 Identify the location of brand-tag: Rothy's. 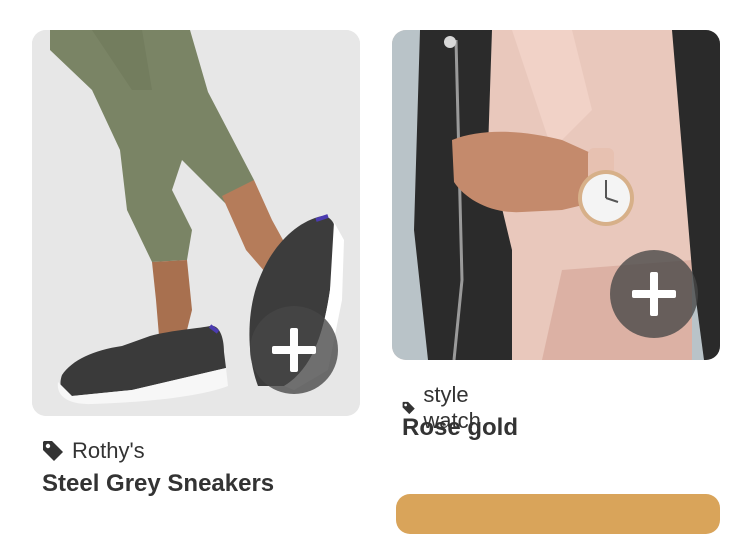
(93, 451).